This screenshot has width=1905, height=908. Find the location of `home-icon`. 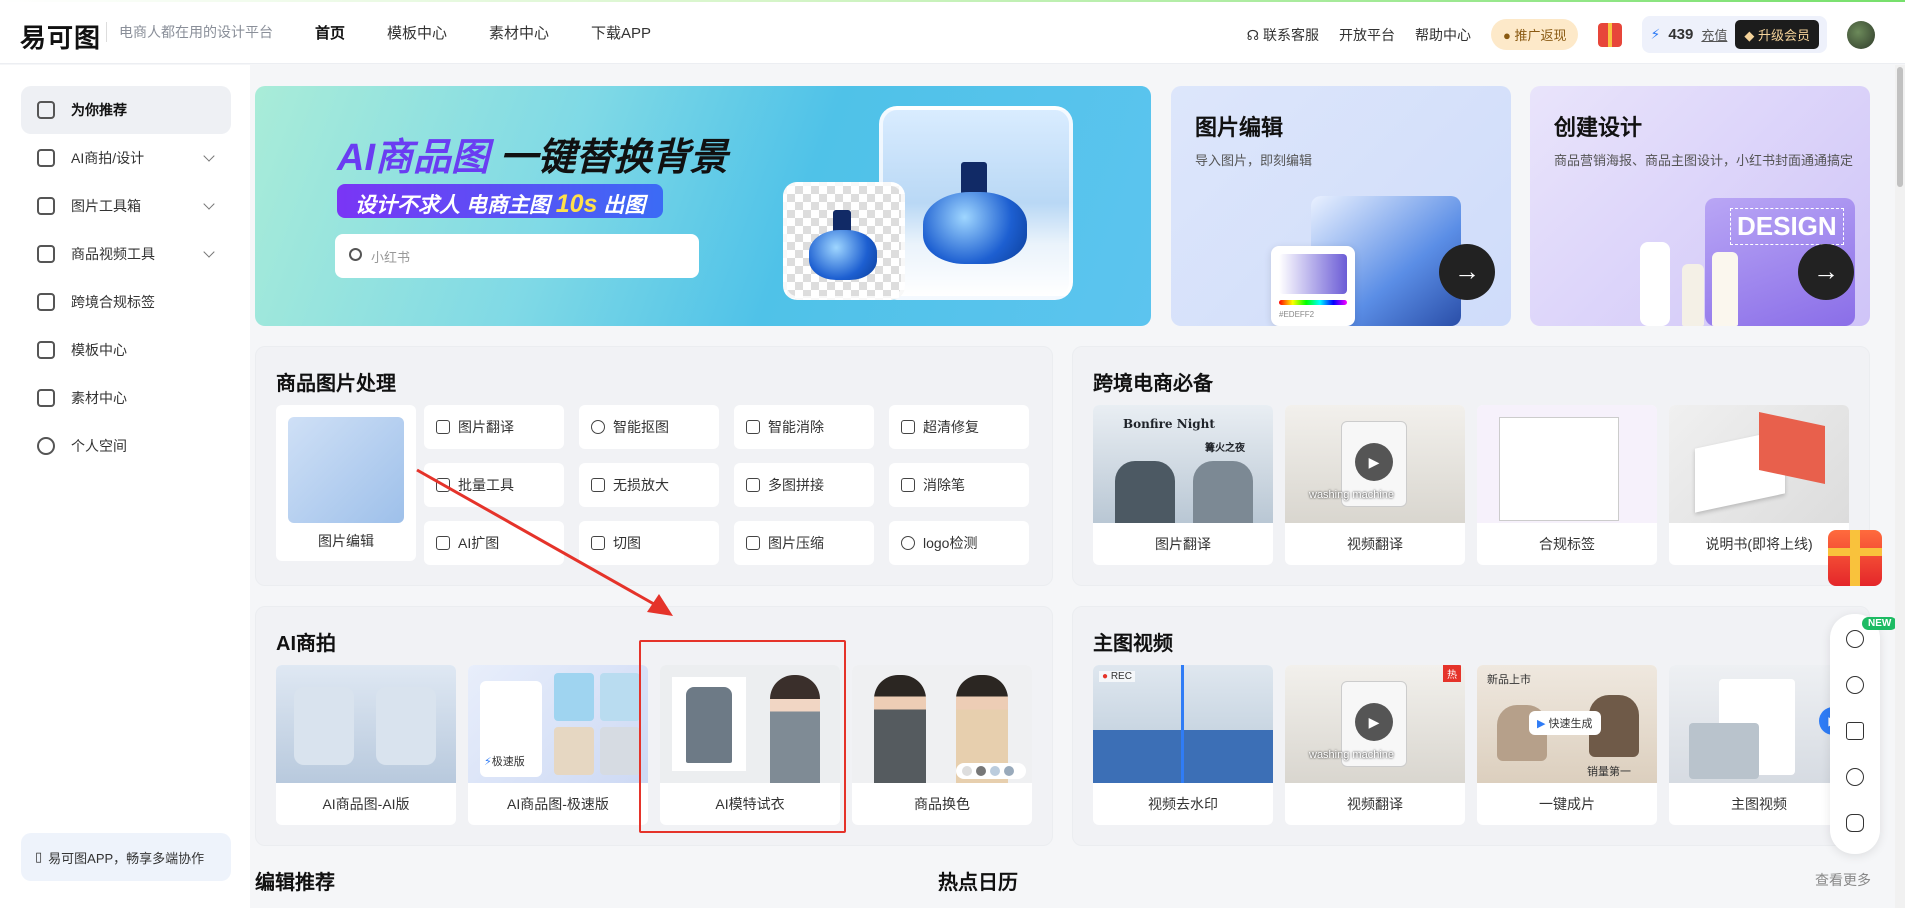

home-icon is located at coordinates (46, 110).